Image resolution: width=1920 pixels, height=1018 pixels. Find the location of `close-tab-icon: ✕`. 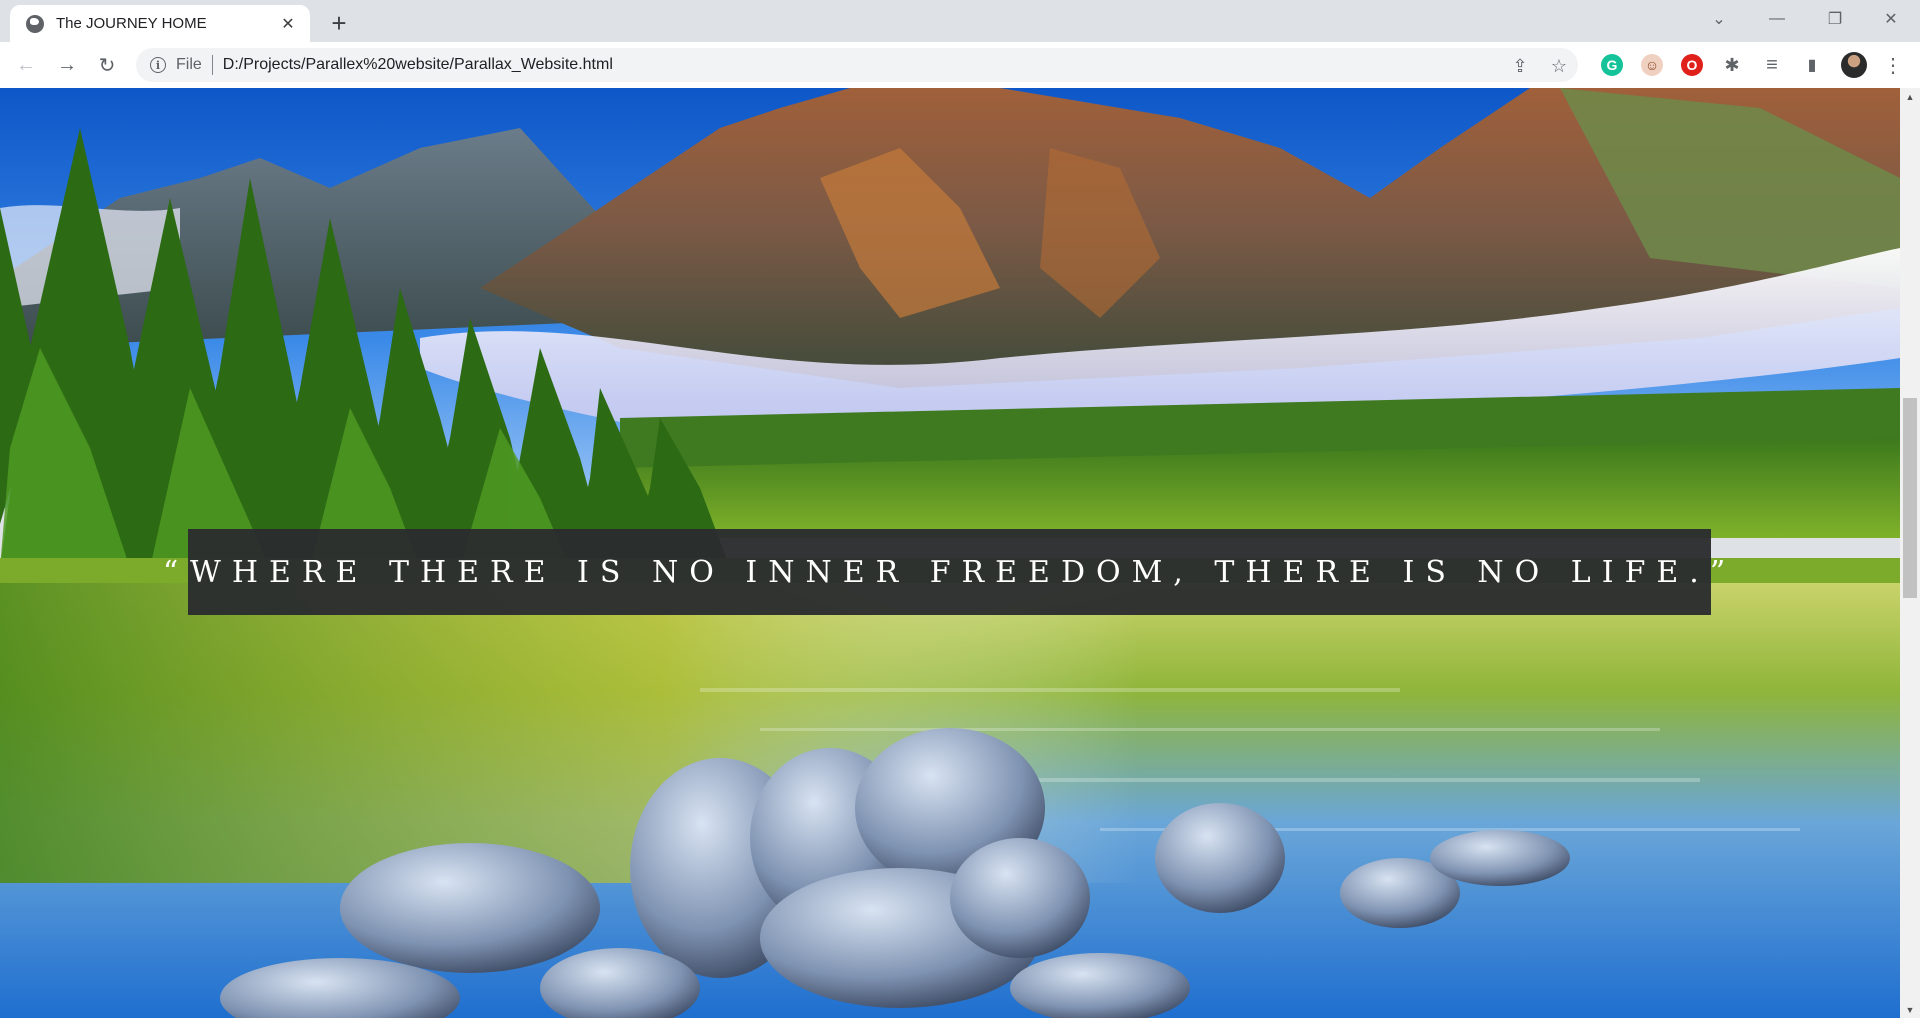

close-tab-icon: ✕ is located at coordinates (288, 24).